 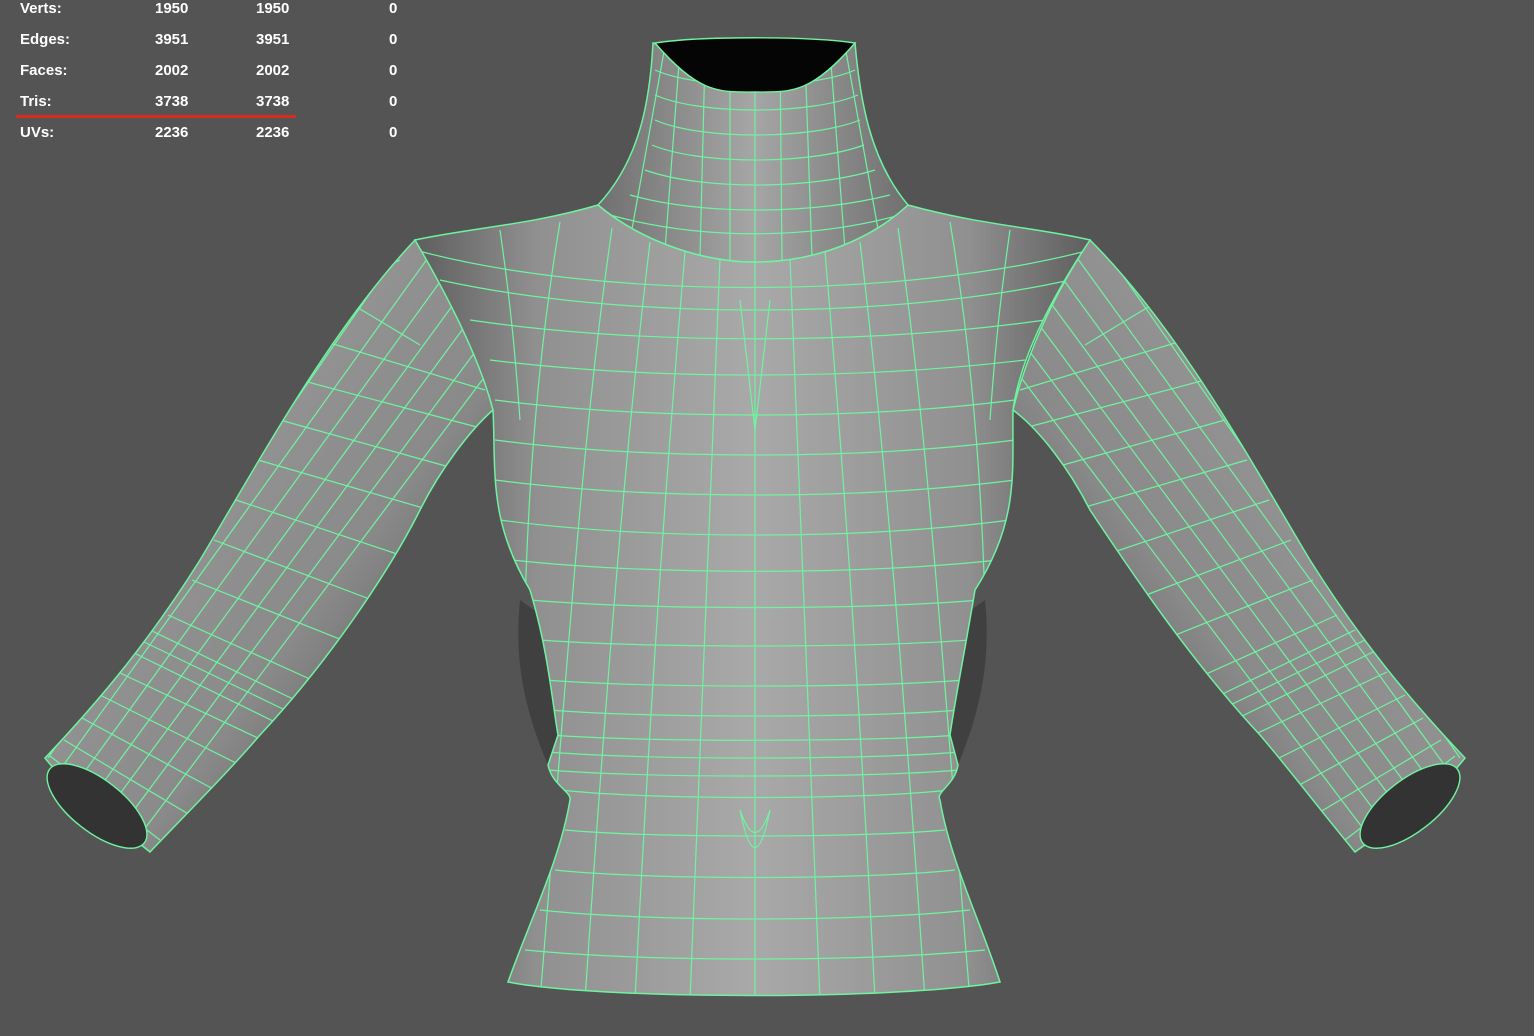 I want to click on hud-label: Tris:, so click(x=36, y=101).